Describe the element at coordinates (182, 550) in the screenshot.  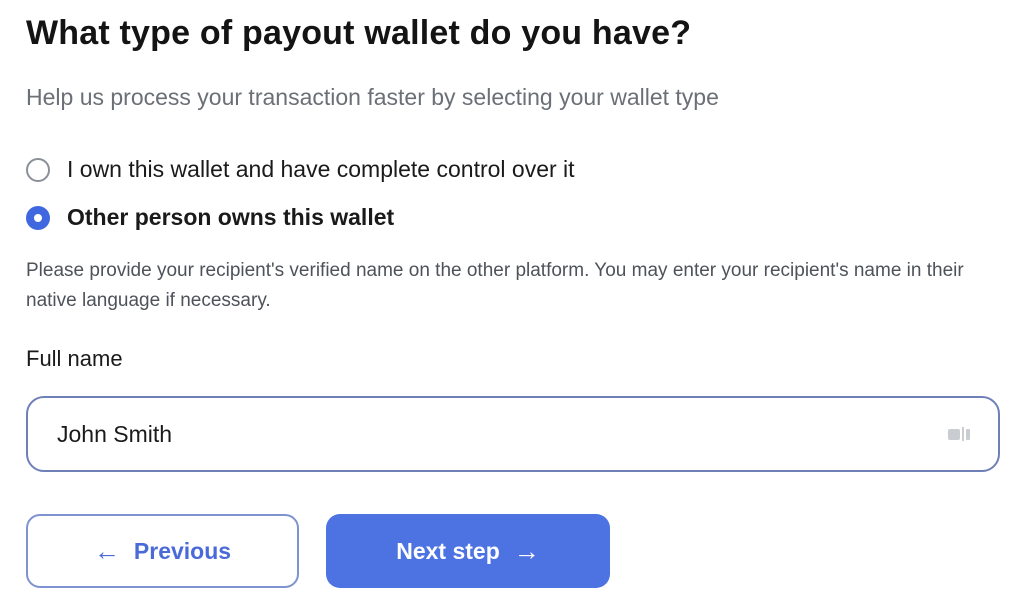
I see `previous-button-label: Previous` at that location.